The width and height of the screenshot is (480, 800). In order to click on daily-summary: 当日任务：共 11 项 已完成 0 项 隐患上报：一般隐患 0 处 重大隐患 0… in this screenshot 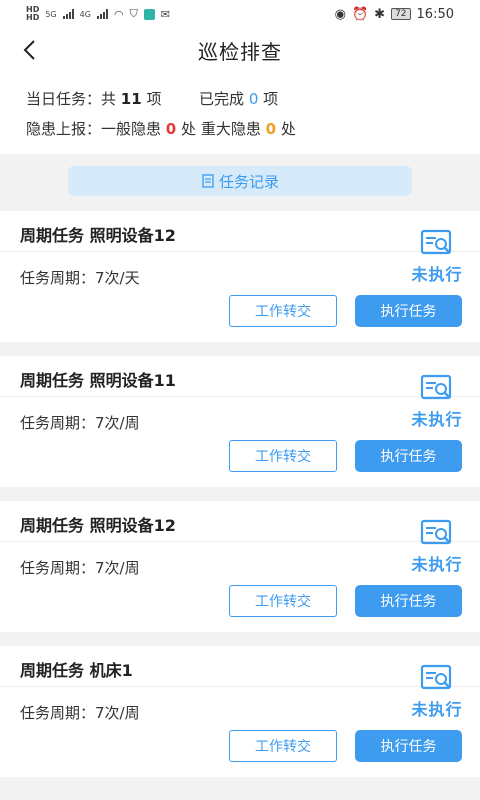, I will do `click(240, 114)`.